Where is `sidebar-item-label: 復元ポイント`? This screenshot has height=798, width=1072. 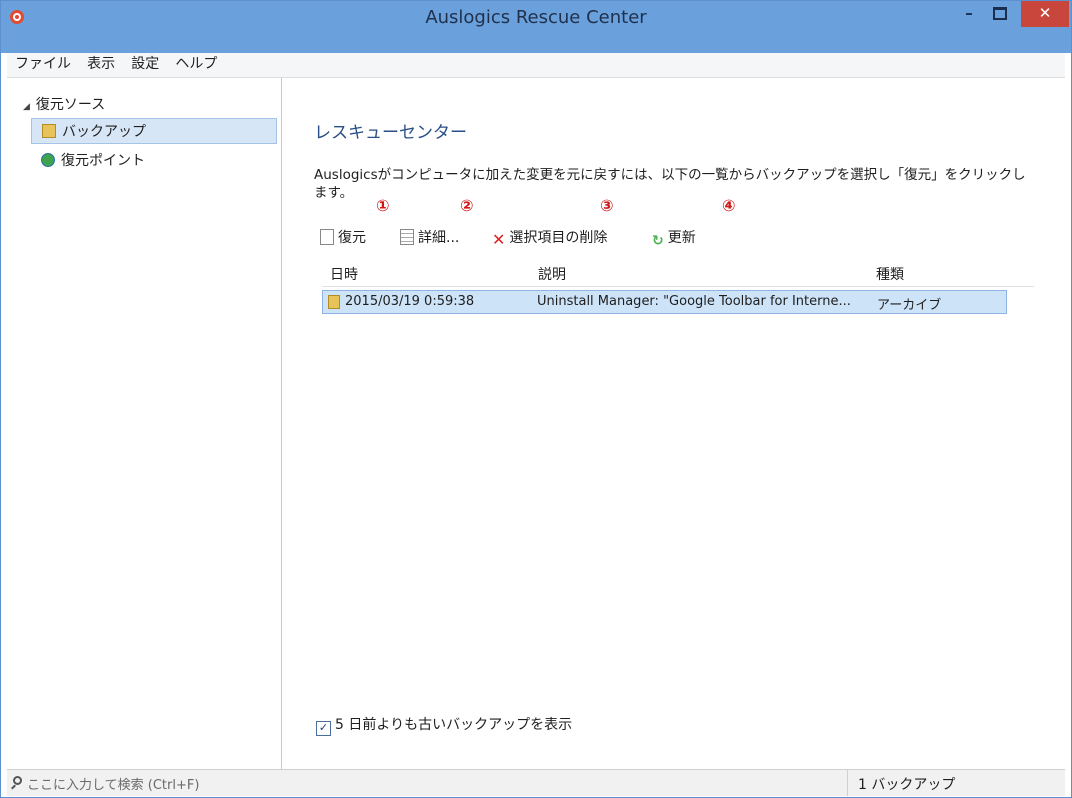
sidebar-item-label: 復元ポイント is located at coordinates (103, 161).